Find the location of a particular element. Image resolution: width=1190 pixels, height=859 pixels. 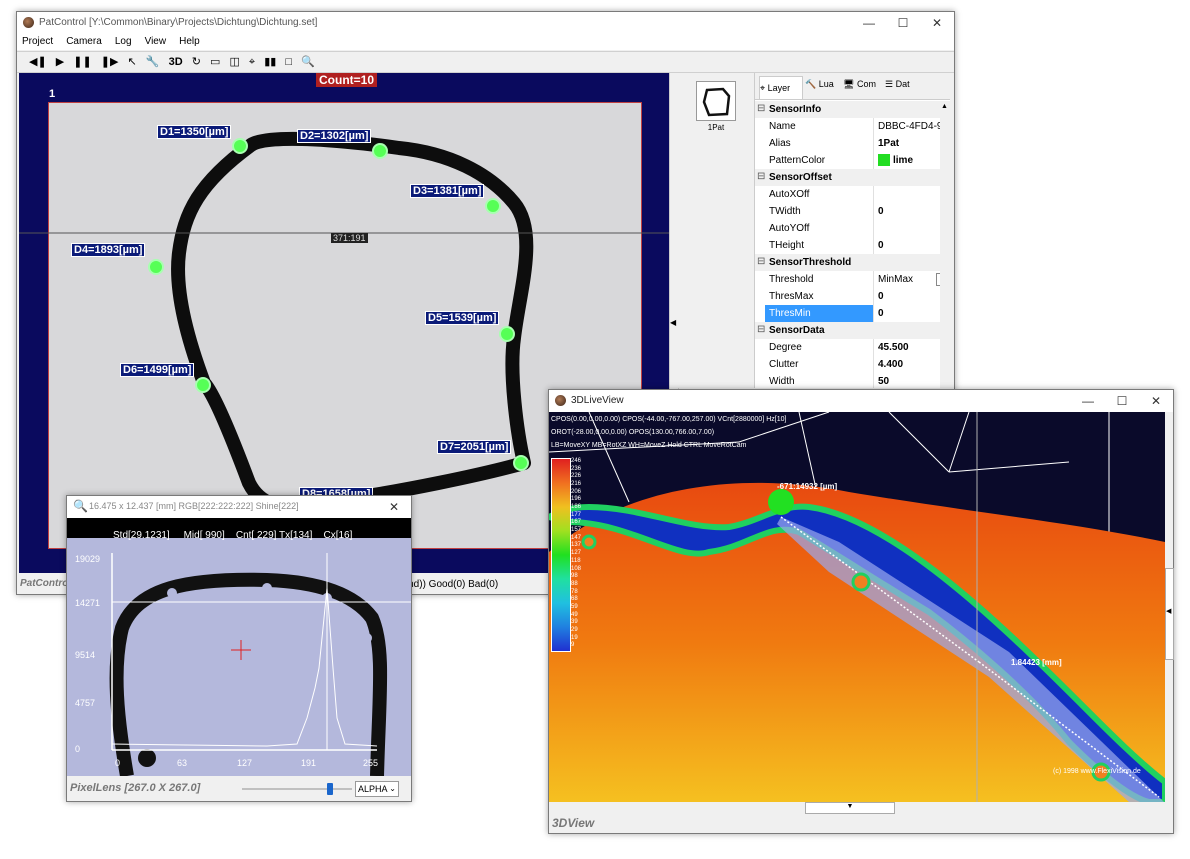

frame-icon: ▭ is located at coordinates (215, 61).